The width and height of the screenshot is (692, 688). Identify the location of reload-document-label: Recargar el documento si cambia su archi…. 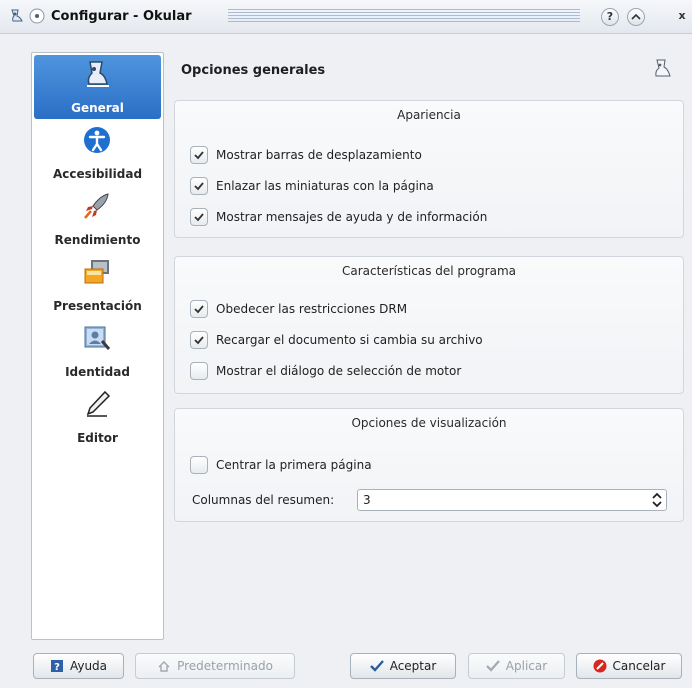
(349, 340).